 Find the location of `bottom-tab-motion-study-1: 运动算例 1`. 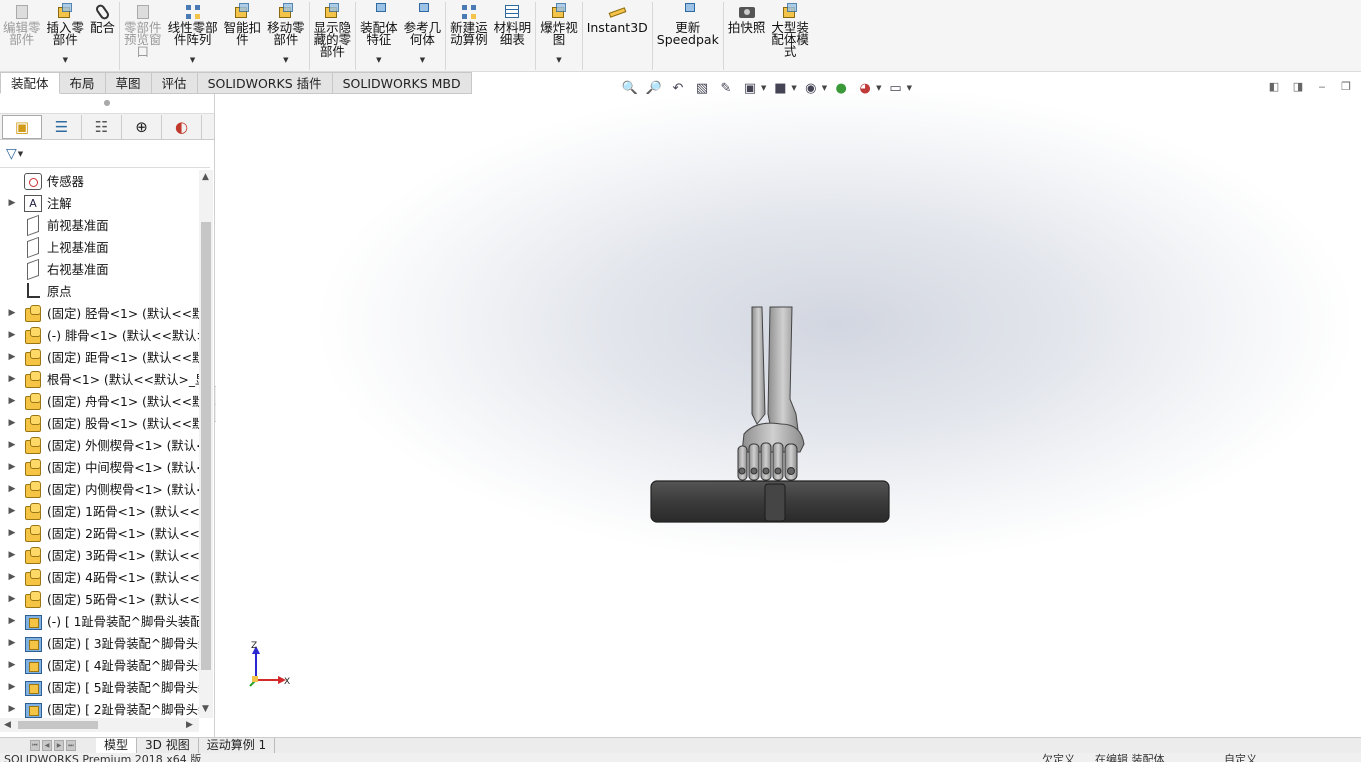

bottom-tab-motion-study-1: 运动算例 1 is located at coordinates (237, 745).